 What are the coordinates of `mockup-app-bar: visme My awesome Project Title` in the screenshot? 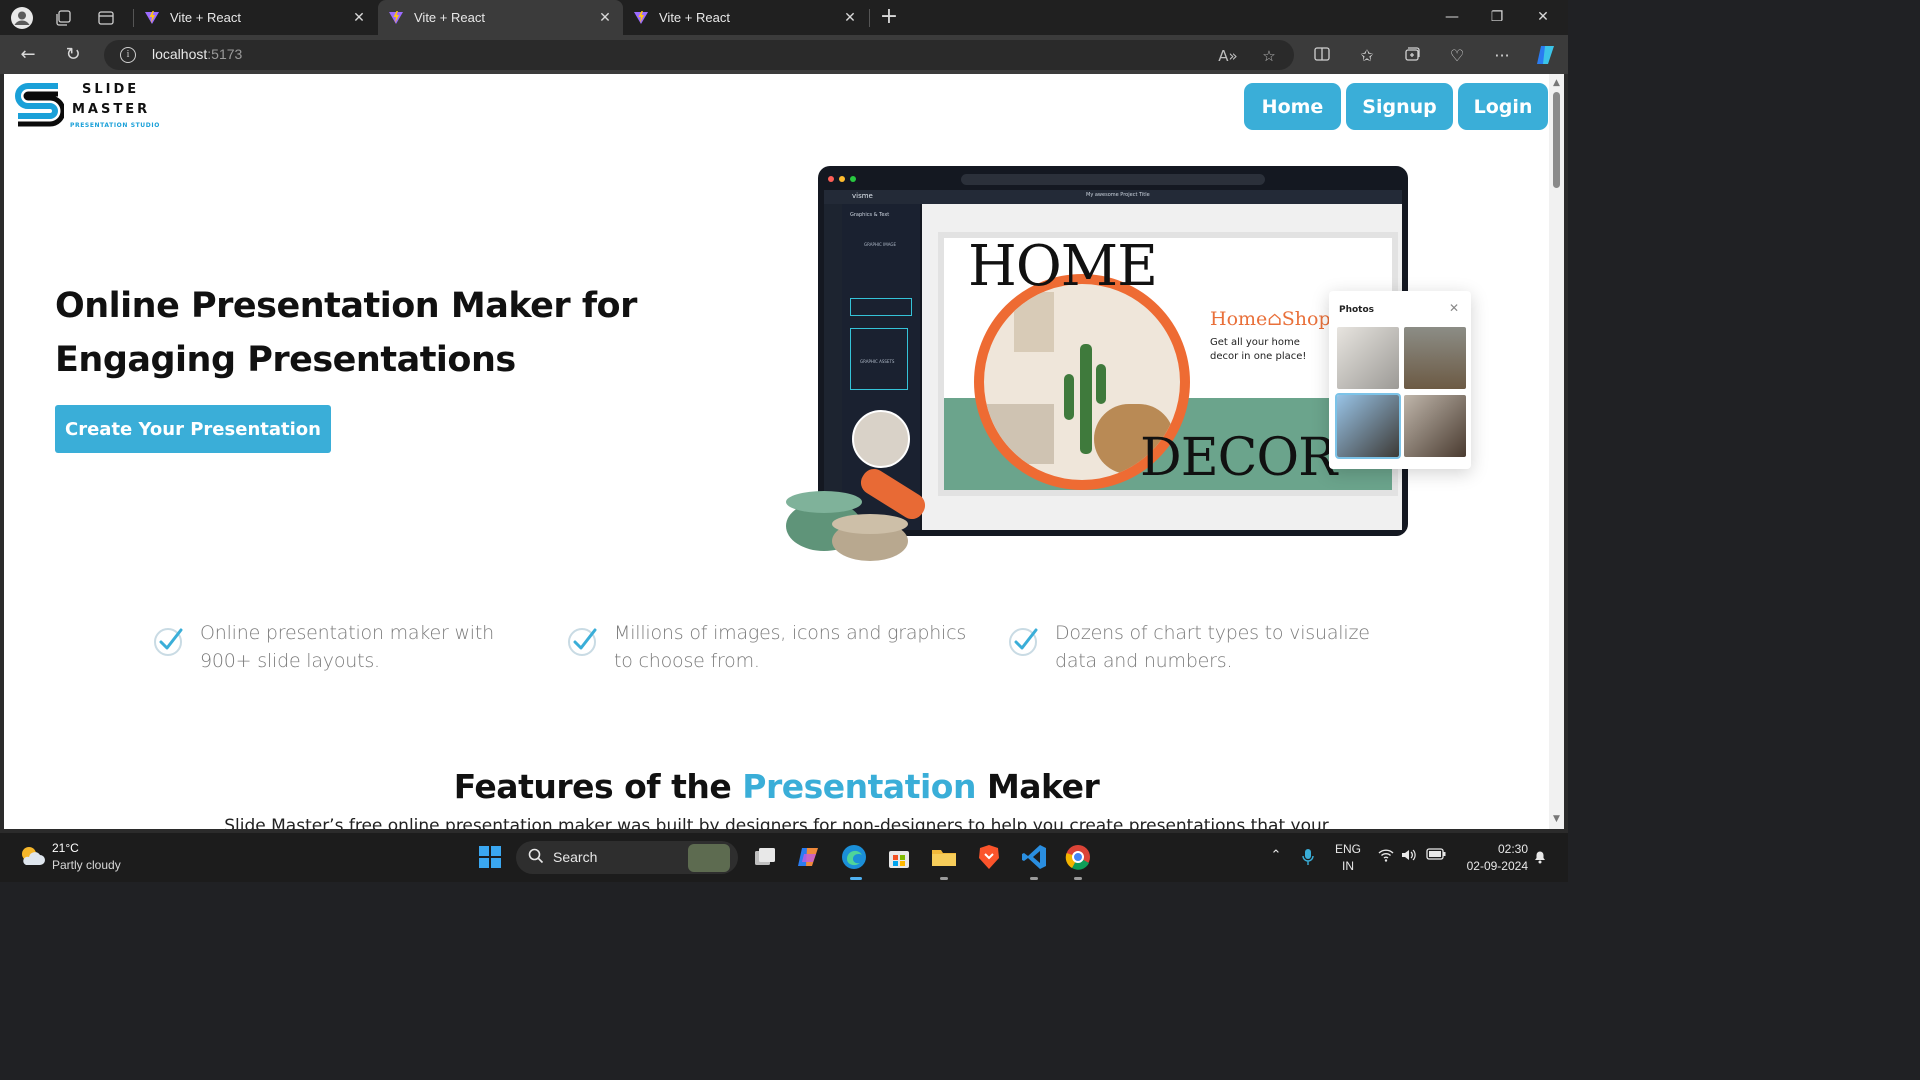 It's located at (1113, 197).